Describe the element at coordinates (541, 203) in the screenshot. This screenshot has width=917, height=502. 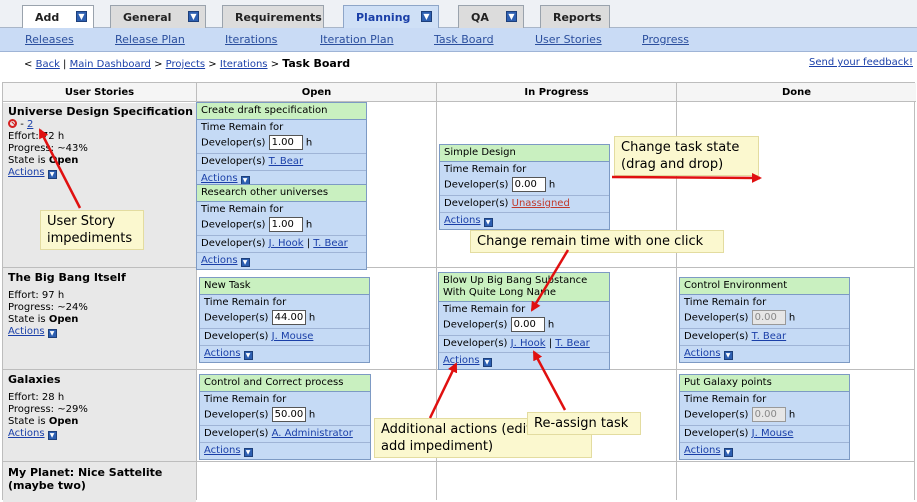
I see `unassigned-developer-link: Unassigned` at that location.